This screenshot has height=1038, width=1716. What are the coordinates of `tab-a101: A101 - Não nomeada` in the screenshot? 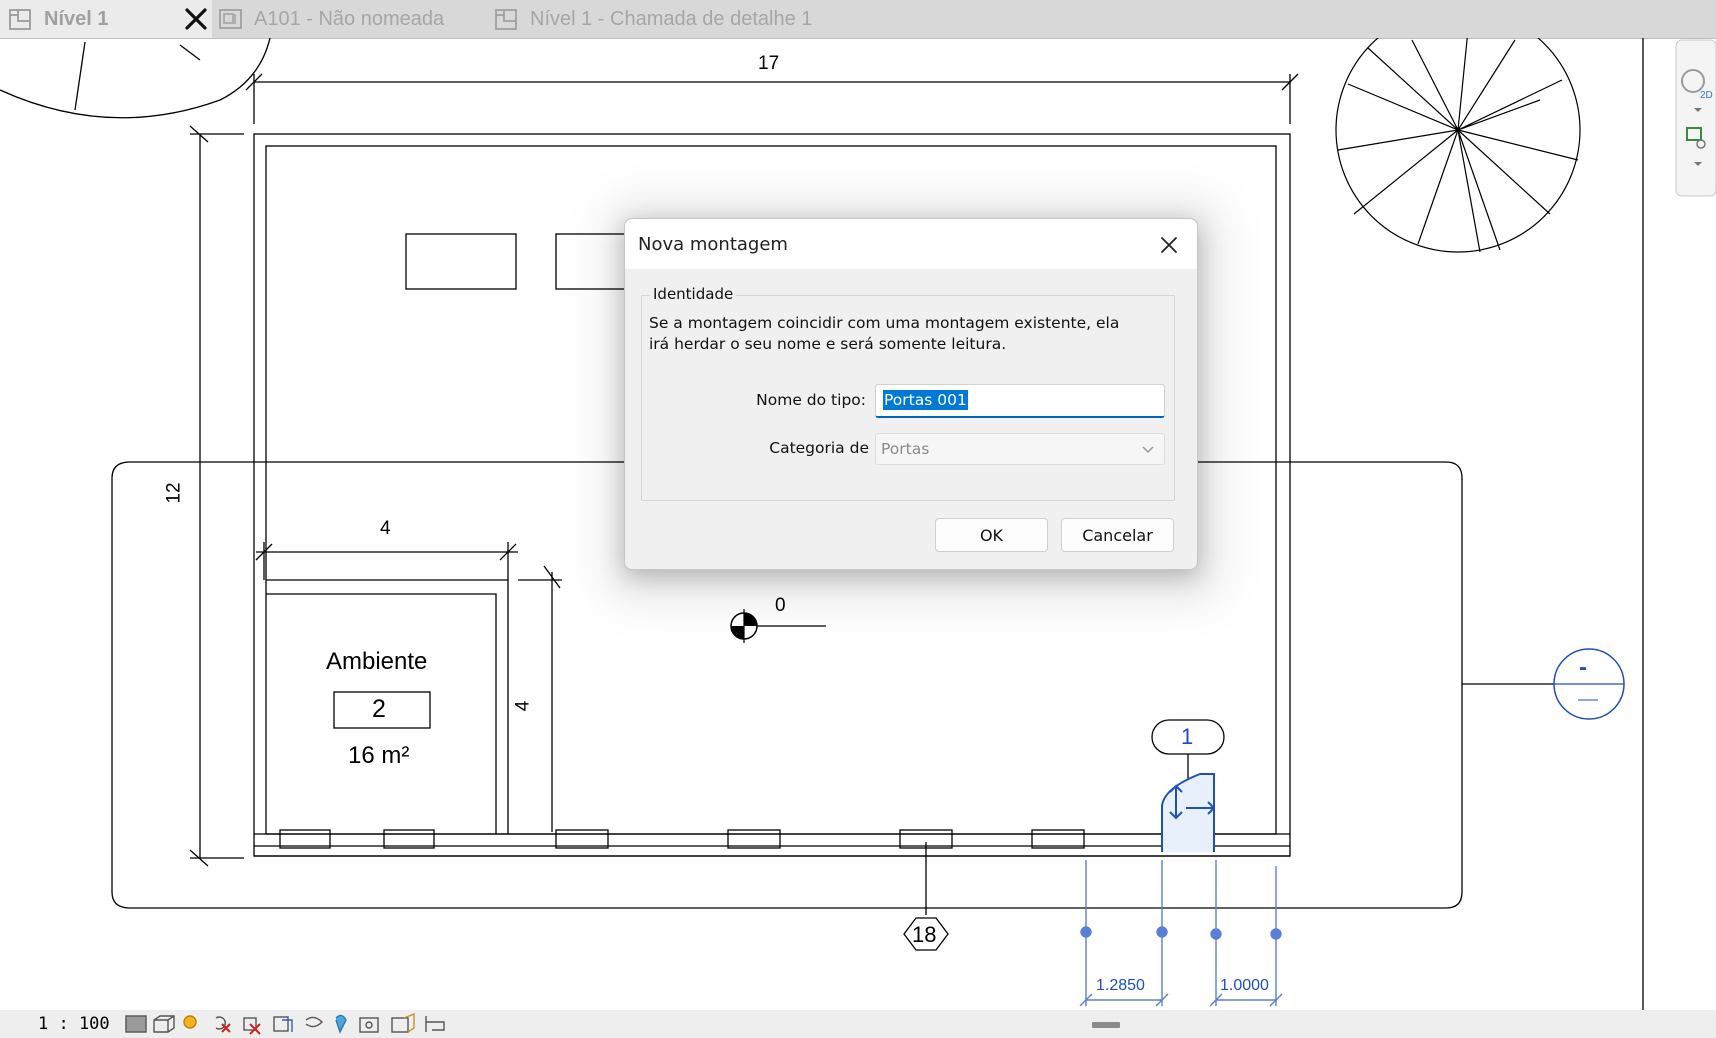 It's located at (331, 19).